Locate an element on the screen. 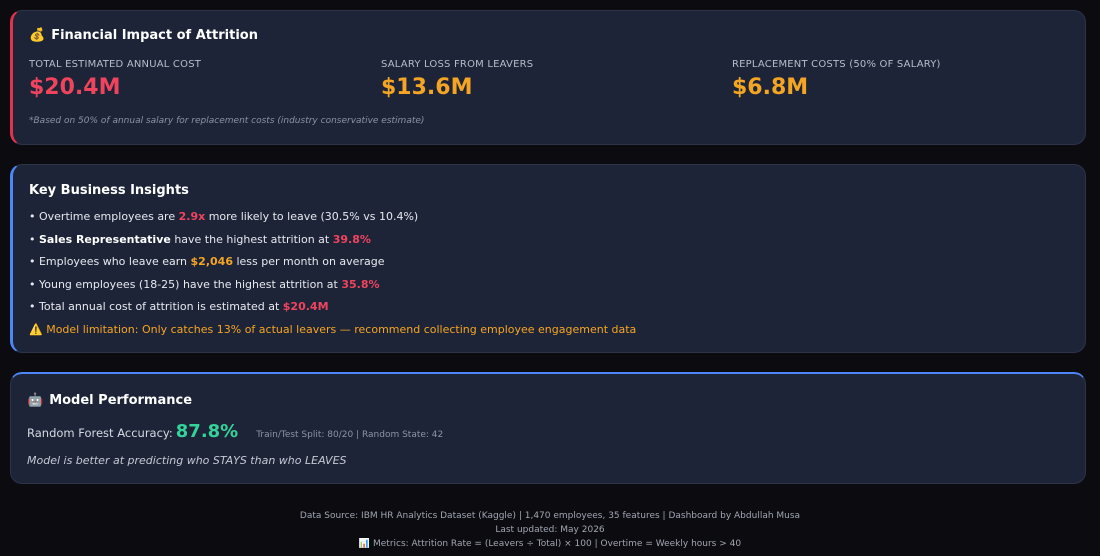 The width and height of the screenshot is (1100, 556). footer-updated: Last updated: May 2026 is located at coordinates (550, 530).